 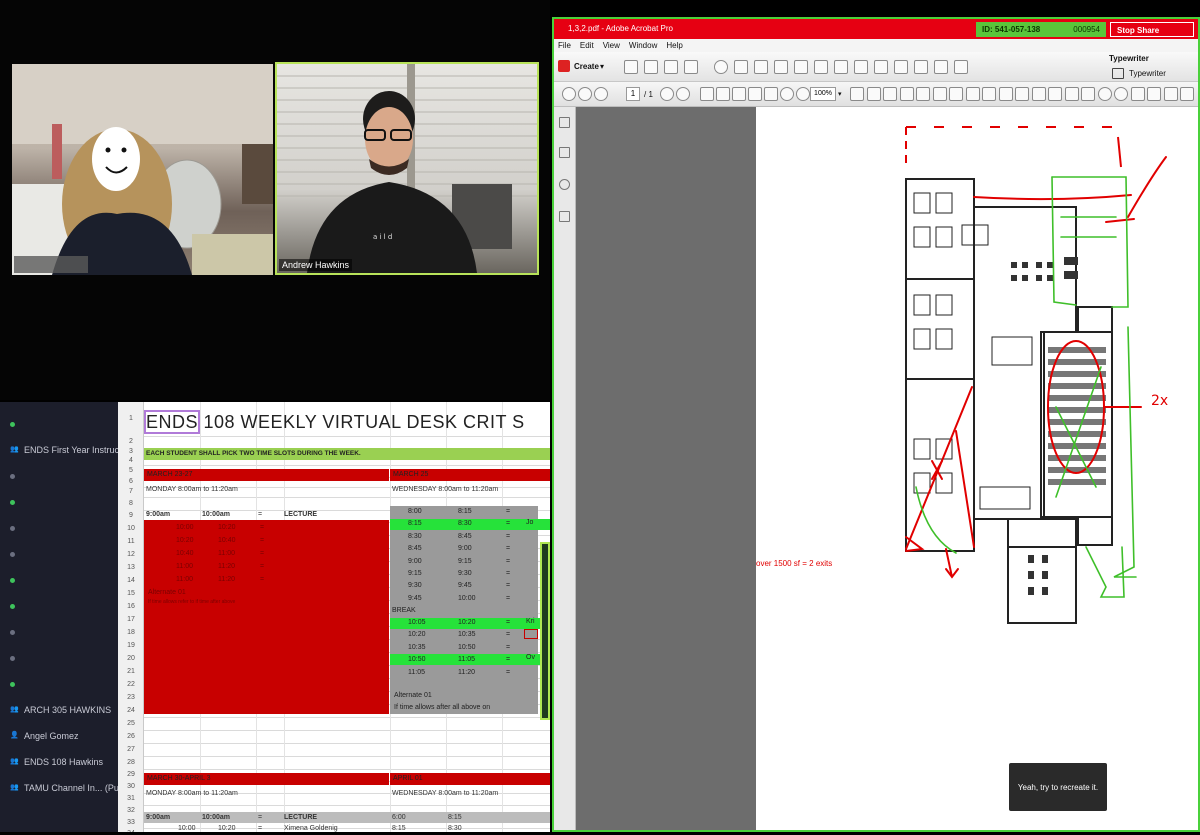 What do you see at coordinates (707, 94) in the screenshot?
I see `select-icon` at bounding box center [707, 94].